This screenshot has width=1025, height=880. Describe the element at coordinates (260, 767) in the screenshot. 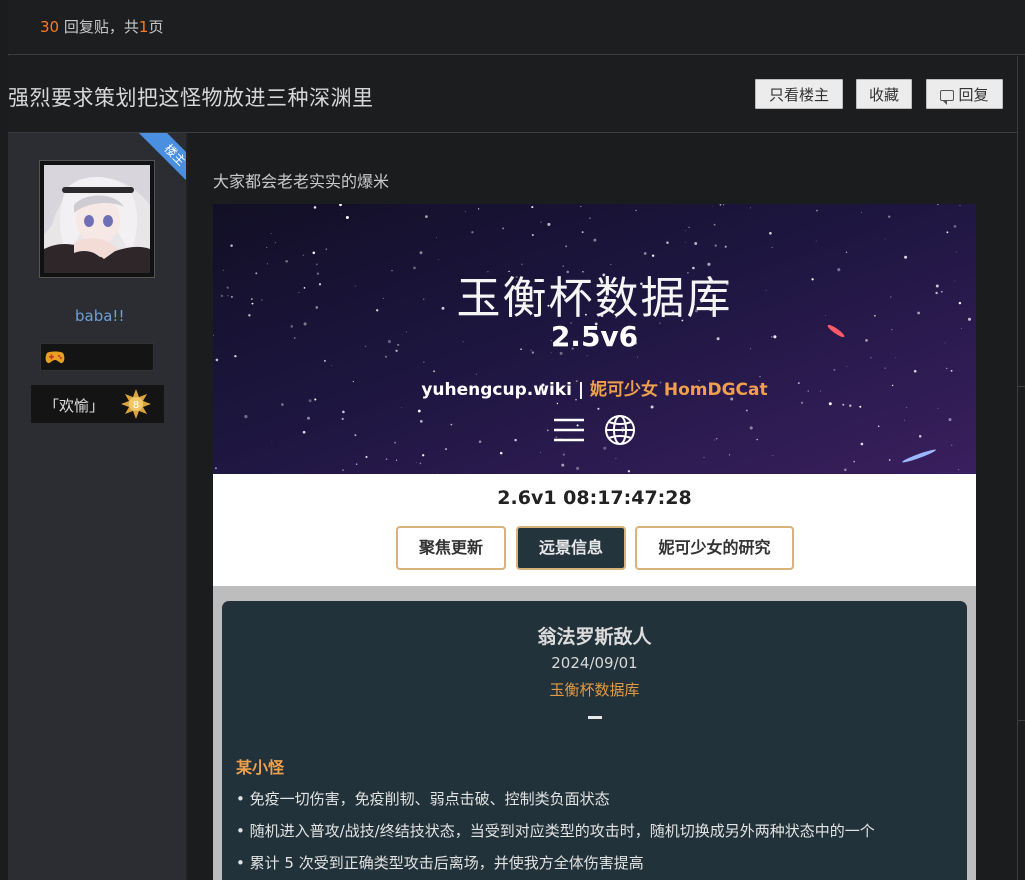

I see `section-heading: 某小怪` at that location.